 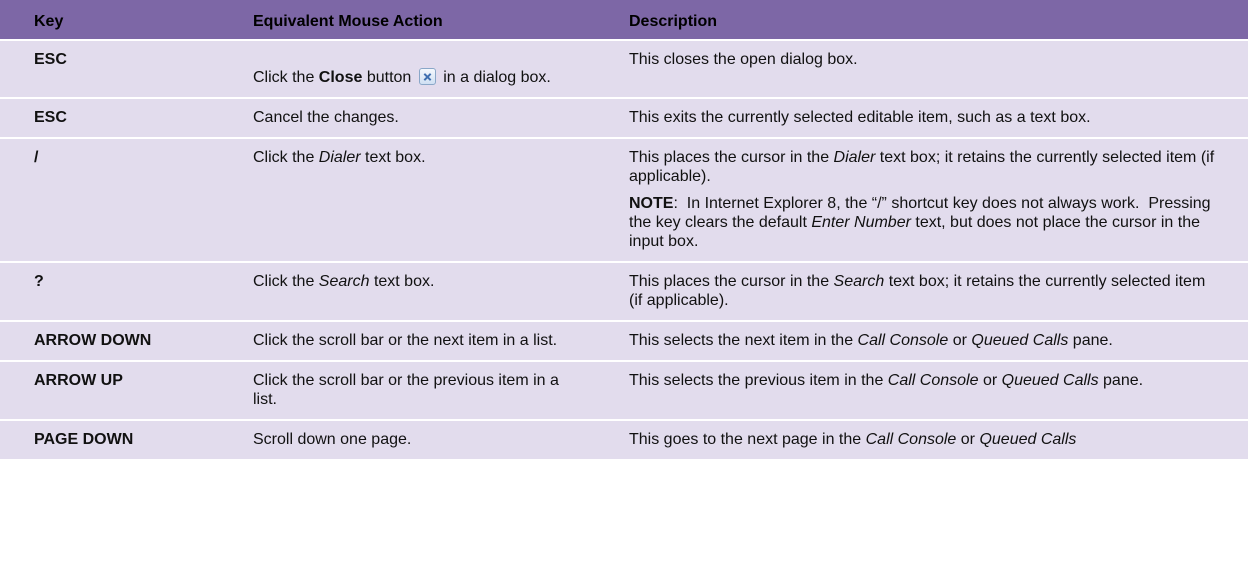 What do you see at coordinates (743, 340) in the screenshot?
I see `desc-text: This selects the next item in the` at bounding box center [743, 340].